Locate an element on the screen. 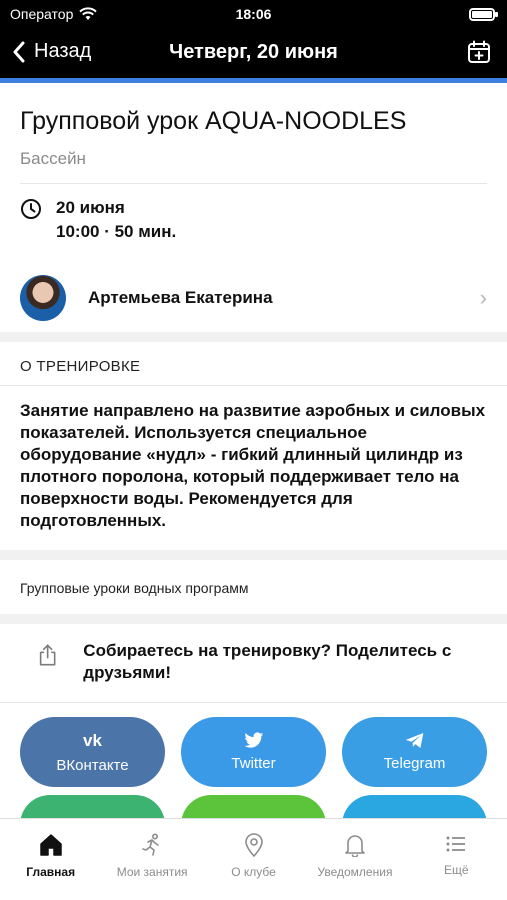  lesson-title: Групповой урок AQUA-NOODLES is located at coordinates (213, 121).